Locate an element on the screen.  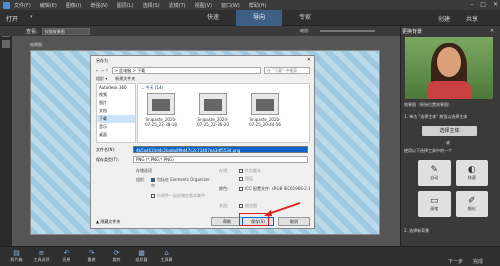
checkbox-label: 图层 is located at coordinates (249, 178).